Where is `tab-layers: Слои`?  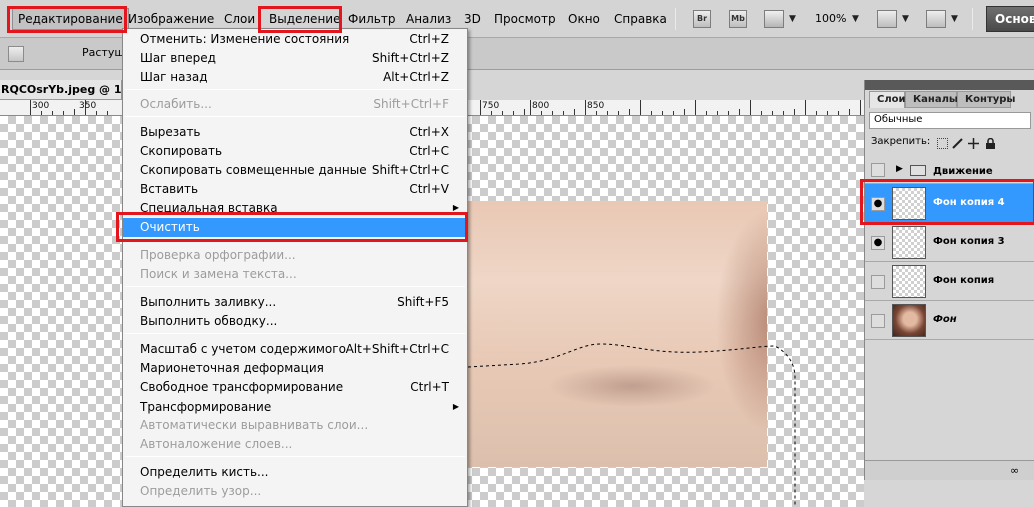
tab-layers: Слои is located at coordinates (887, 99).